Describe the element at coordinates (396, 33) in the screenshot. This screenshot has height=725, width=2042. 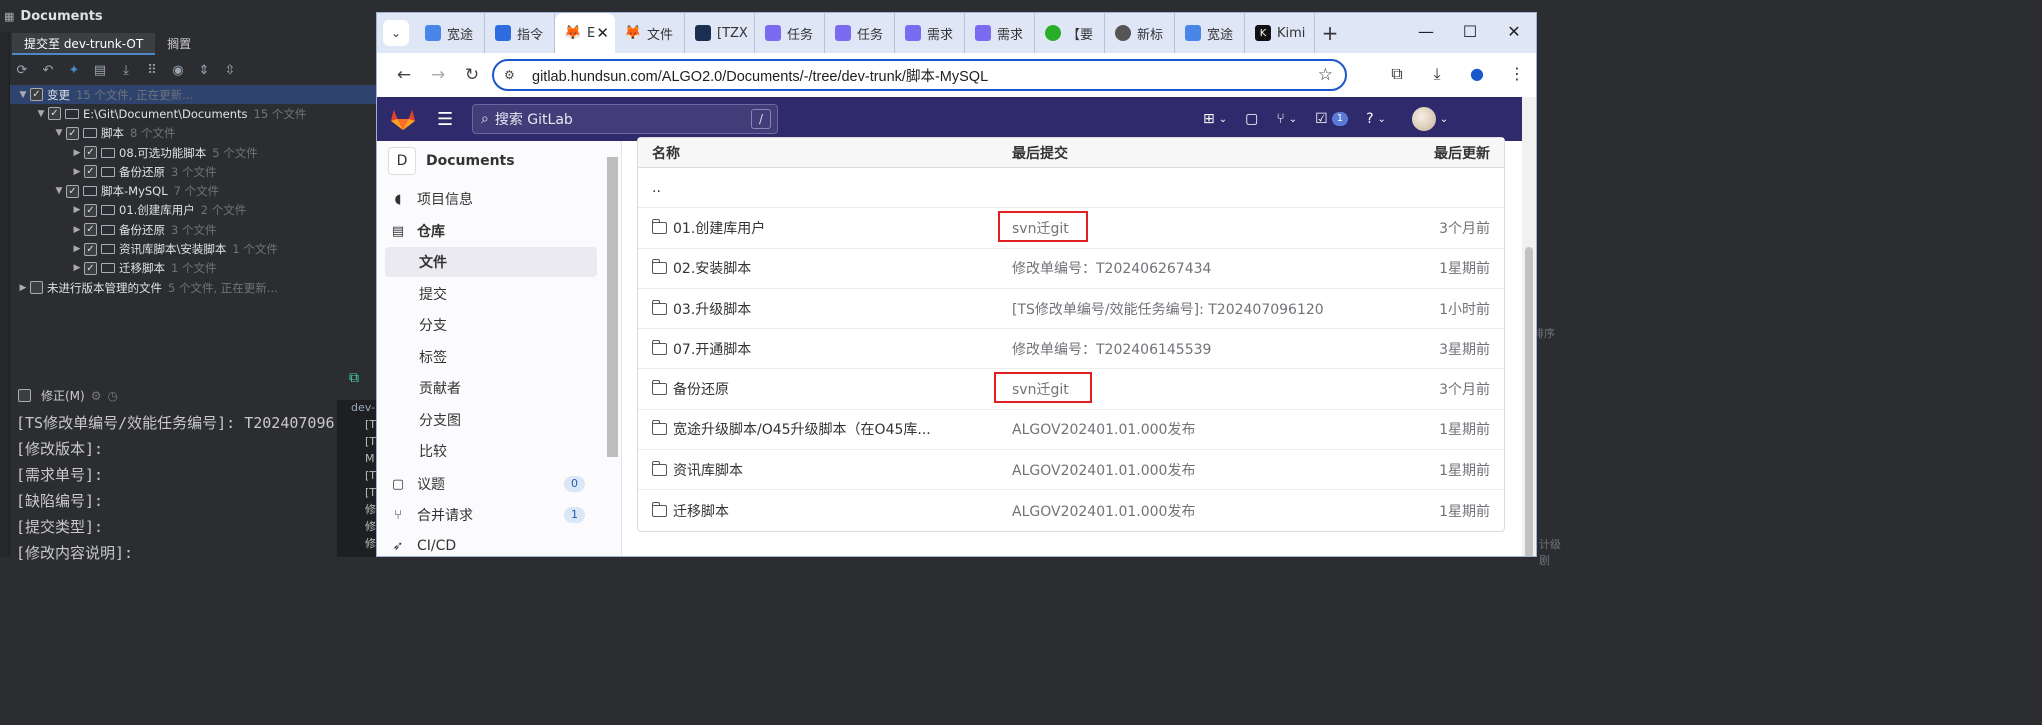
I see `tab-search-button: ⌄` at that location.